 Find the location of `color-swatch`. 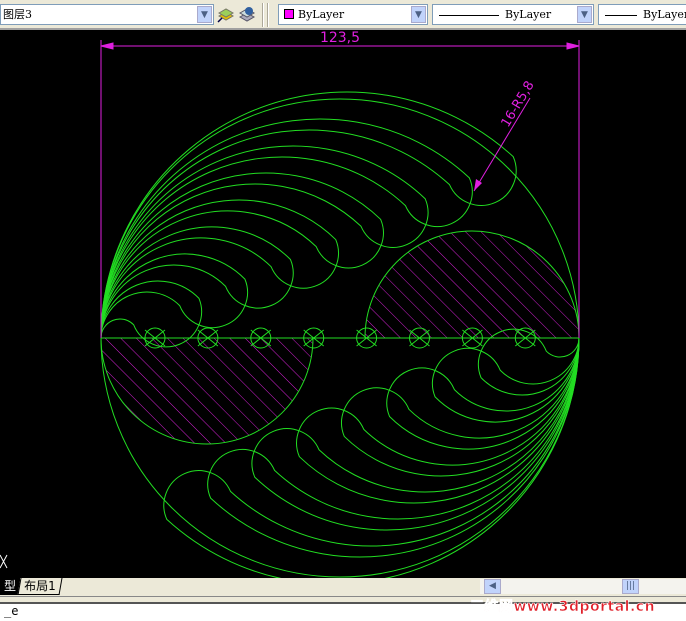

color-swatch is located at coordinates (289, 14).